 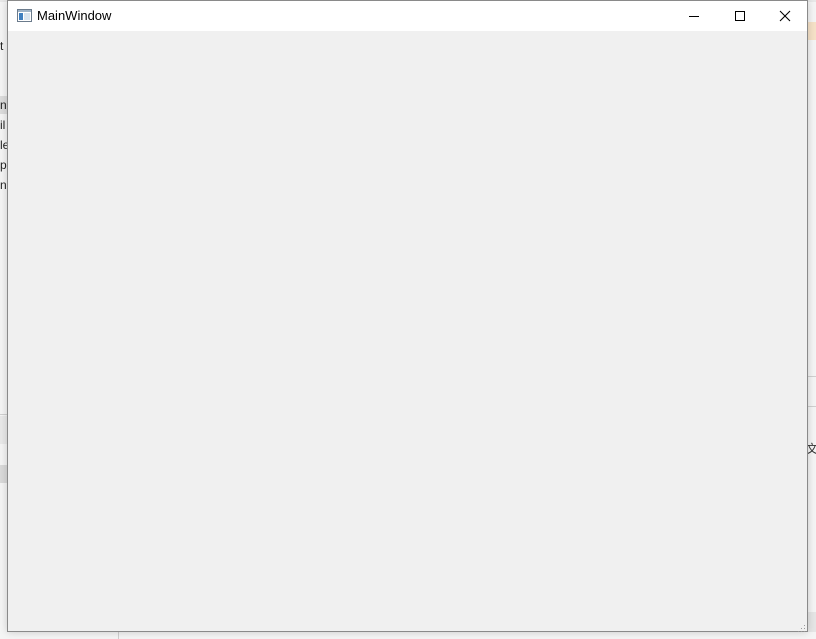 I want to click on title-bar: MainWindow, so click(x=407, y=16).